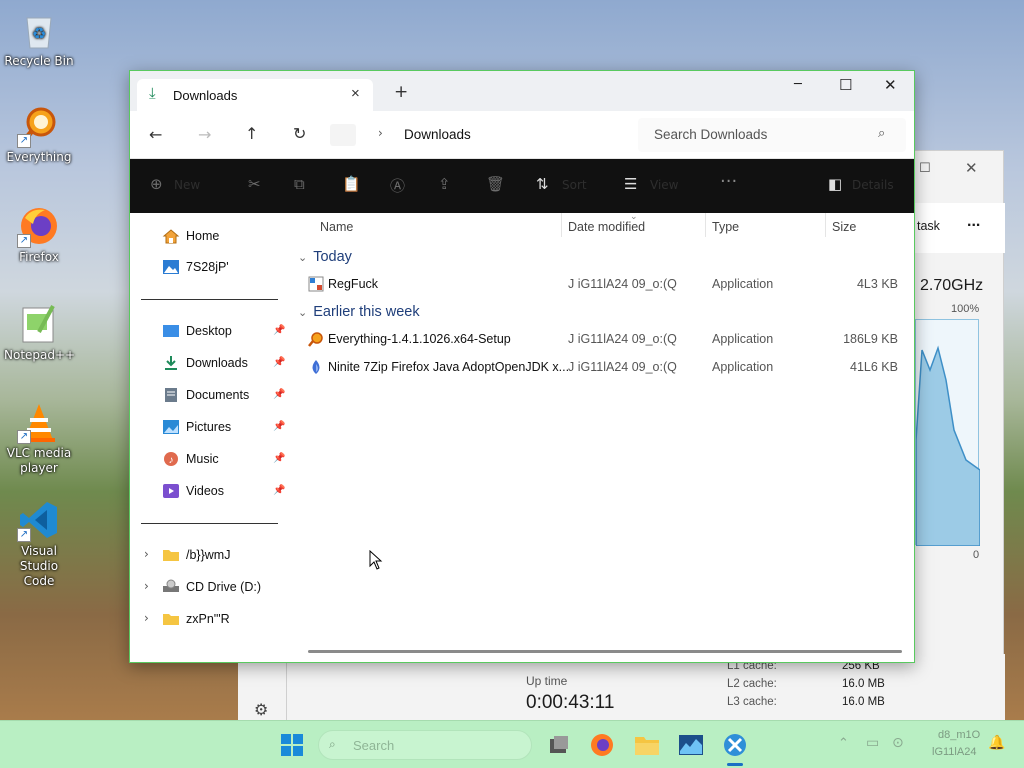 Image resolution: width=1024 pixels, height=768 pixels. Describe the element at coordinates (444, 184) in the screenshot. I see `share-icon: ⇪` at that location.